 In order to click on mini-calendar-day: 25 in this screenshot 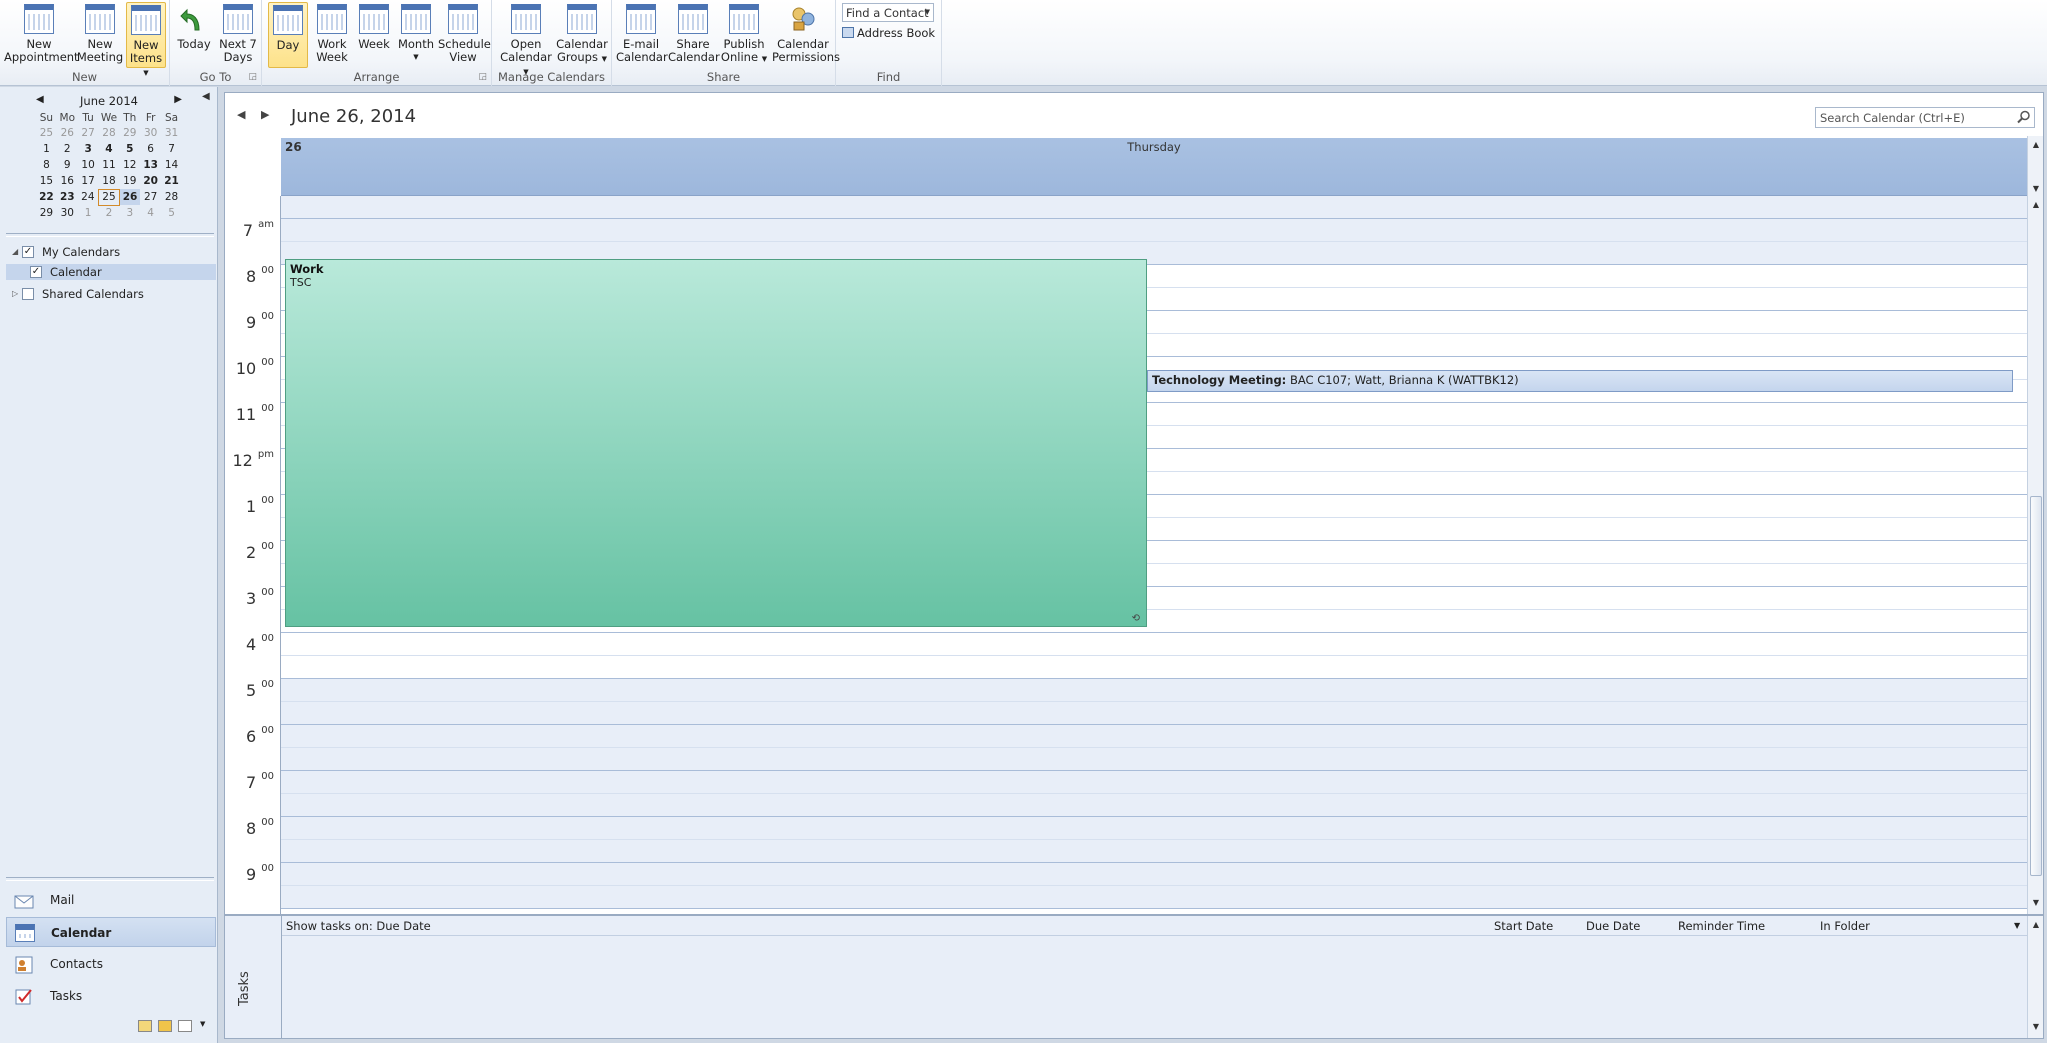, I will do `click(46, 133)`.